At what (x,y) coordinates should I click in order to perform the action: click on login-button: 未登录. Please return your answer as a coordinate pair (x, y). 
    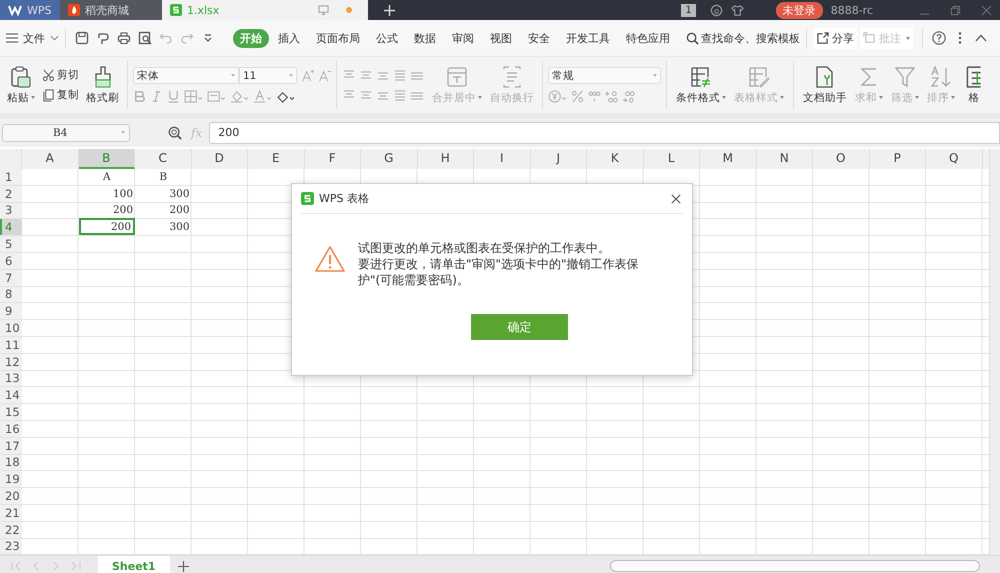
    Looking at the image, I should click on (799, 10).